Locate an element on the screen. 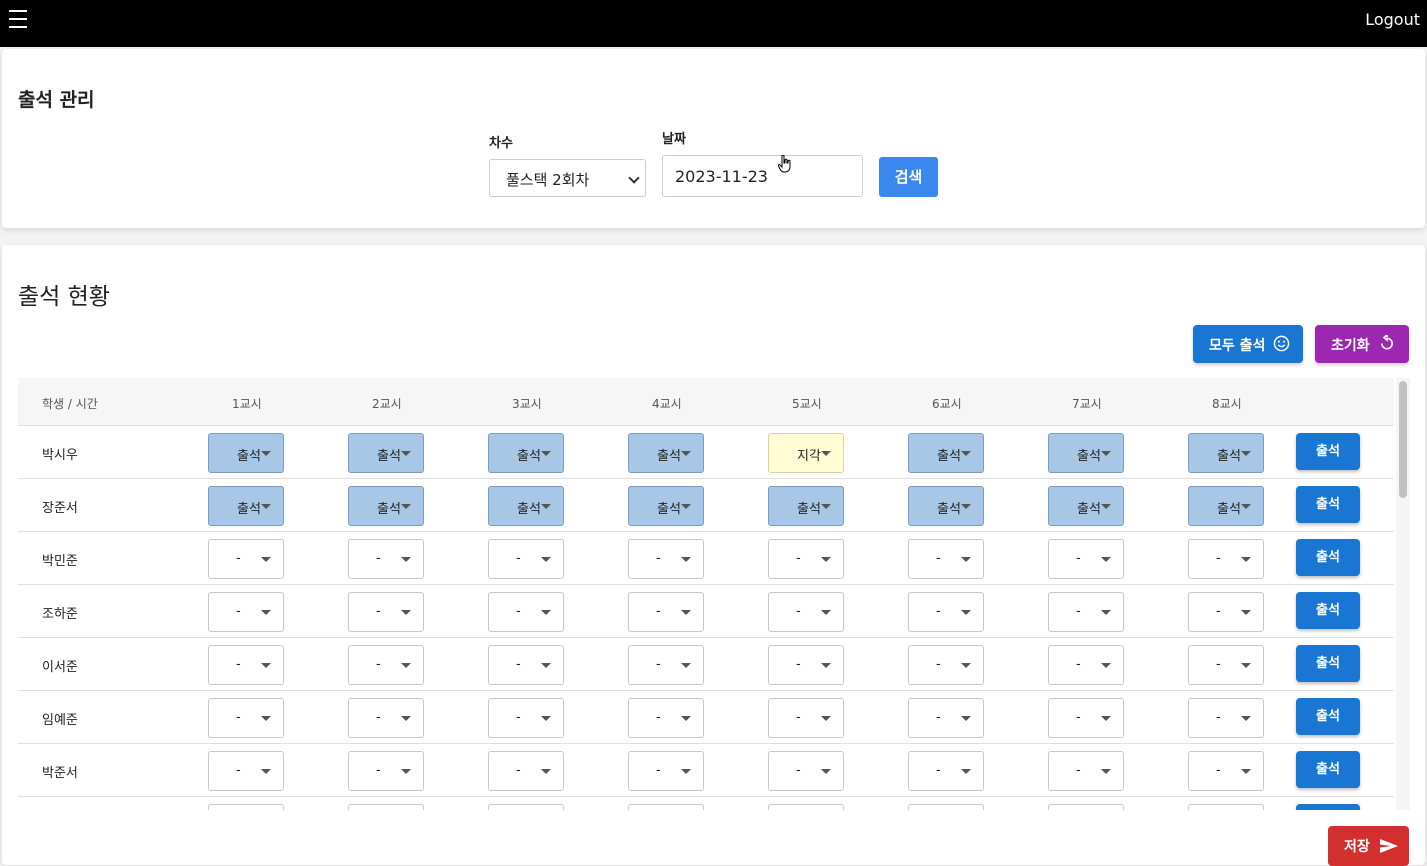 Image resolution: width=1427 pixels, height=866 pixels. reset-button: 초기화 is located at coordinates (1362, 344).